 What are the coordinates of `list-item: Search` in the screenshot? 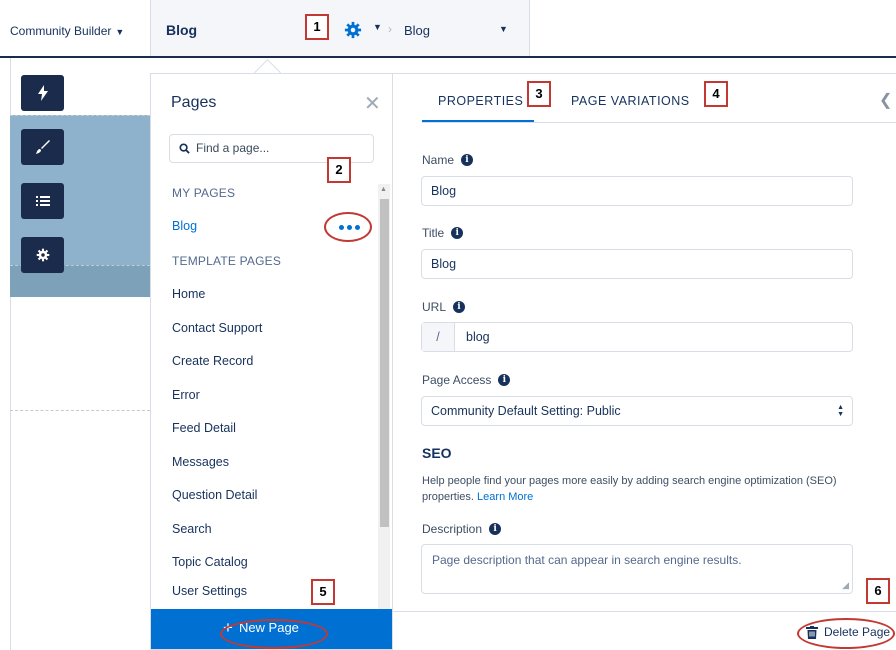 It's located at (192, 529).